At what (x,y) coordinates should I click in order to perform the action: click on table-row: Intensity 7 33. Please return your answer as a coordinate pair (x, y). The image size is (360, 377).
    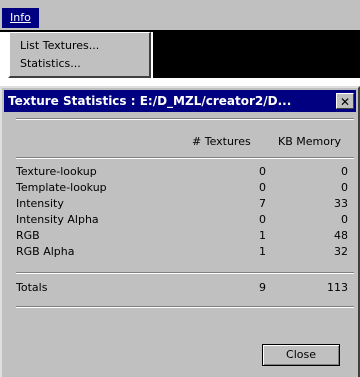
    Looking at the image, I should click on (185, 204).